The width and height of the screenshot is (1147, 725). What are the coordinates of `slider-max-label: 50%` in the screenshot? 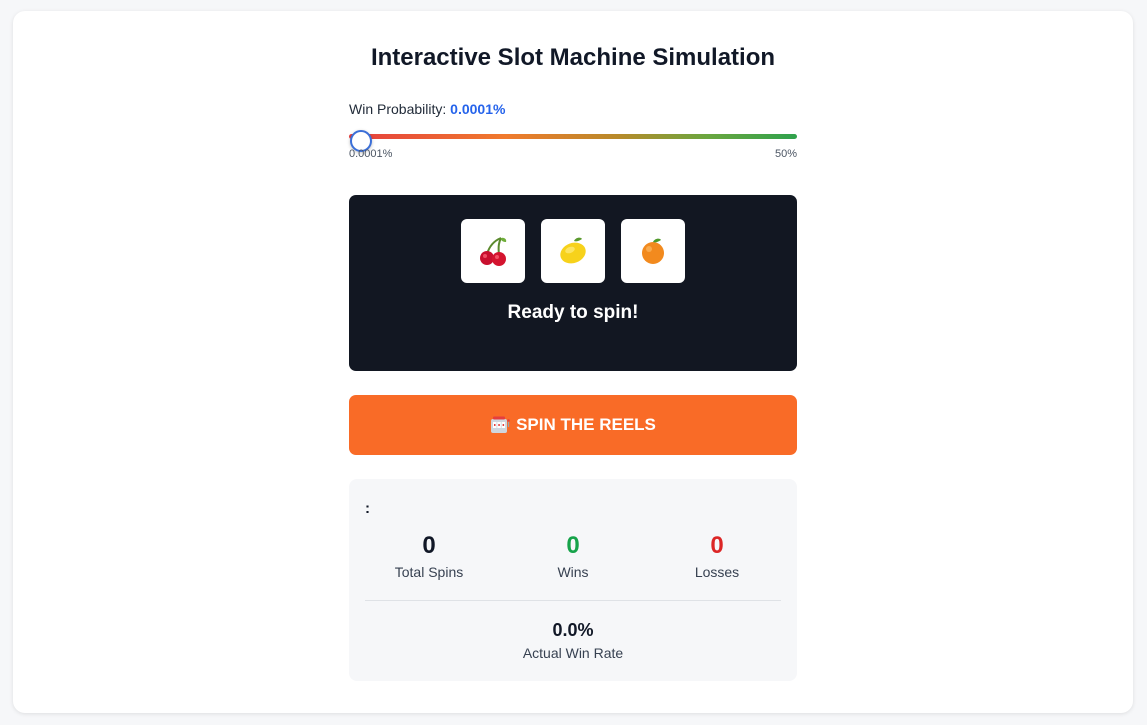 It's located at (785, 154).